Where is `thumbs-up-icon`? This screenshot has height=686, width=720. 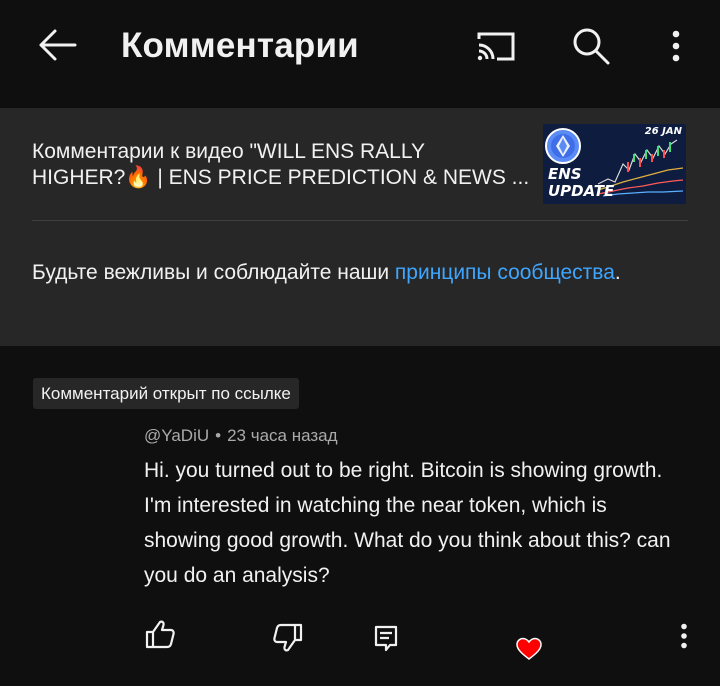
thumbs-up-icon is located at coordinates (160, 634).